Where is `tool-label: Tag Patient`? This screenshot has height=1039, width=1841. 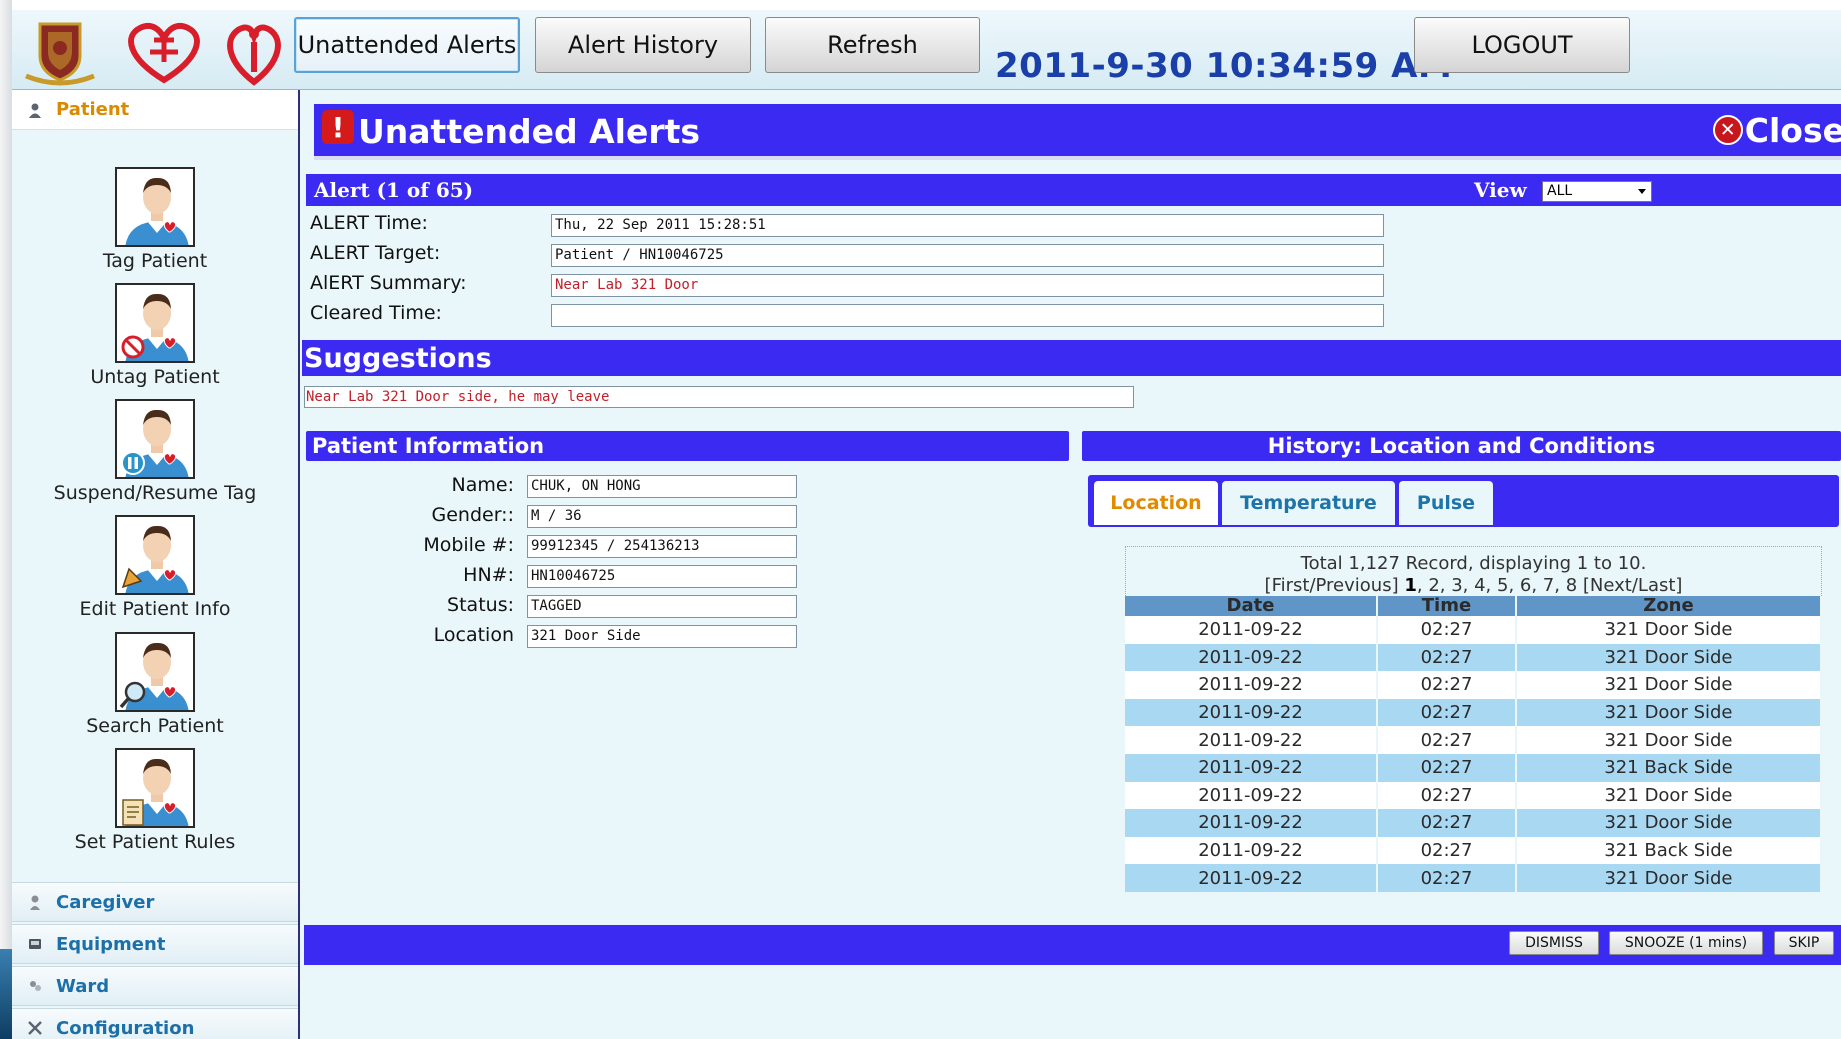
tool-label: Tag Patient is located at coordinates (155, 261).